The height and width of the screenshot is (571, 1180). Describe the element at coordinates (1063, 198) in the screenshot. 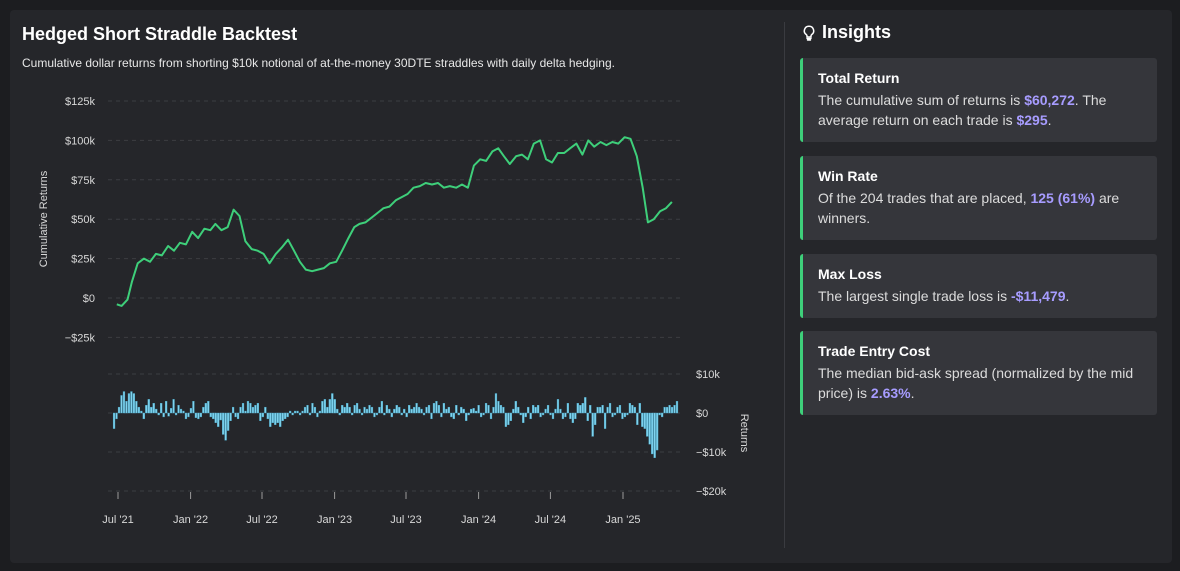

I see `insight-highlight: 125 (61%)` at that location.